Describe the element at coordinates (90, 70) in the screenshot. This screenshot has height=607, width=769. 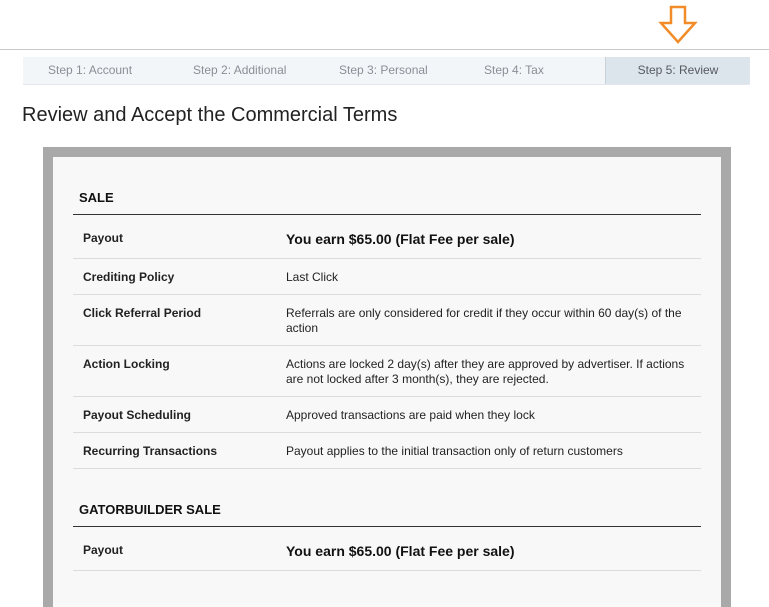
I see `step-account: Step 1: Account` at that location.